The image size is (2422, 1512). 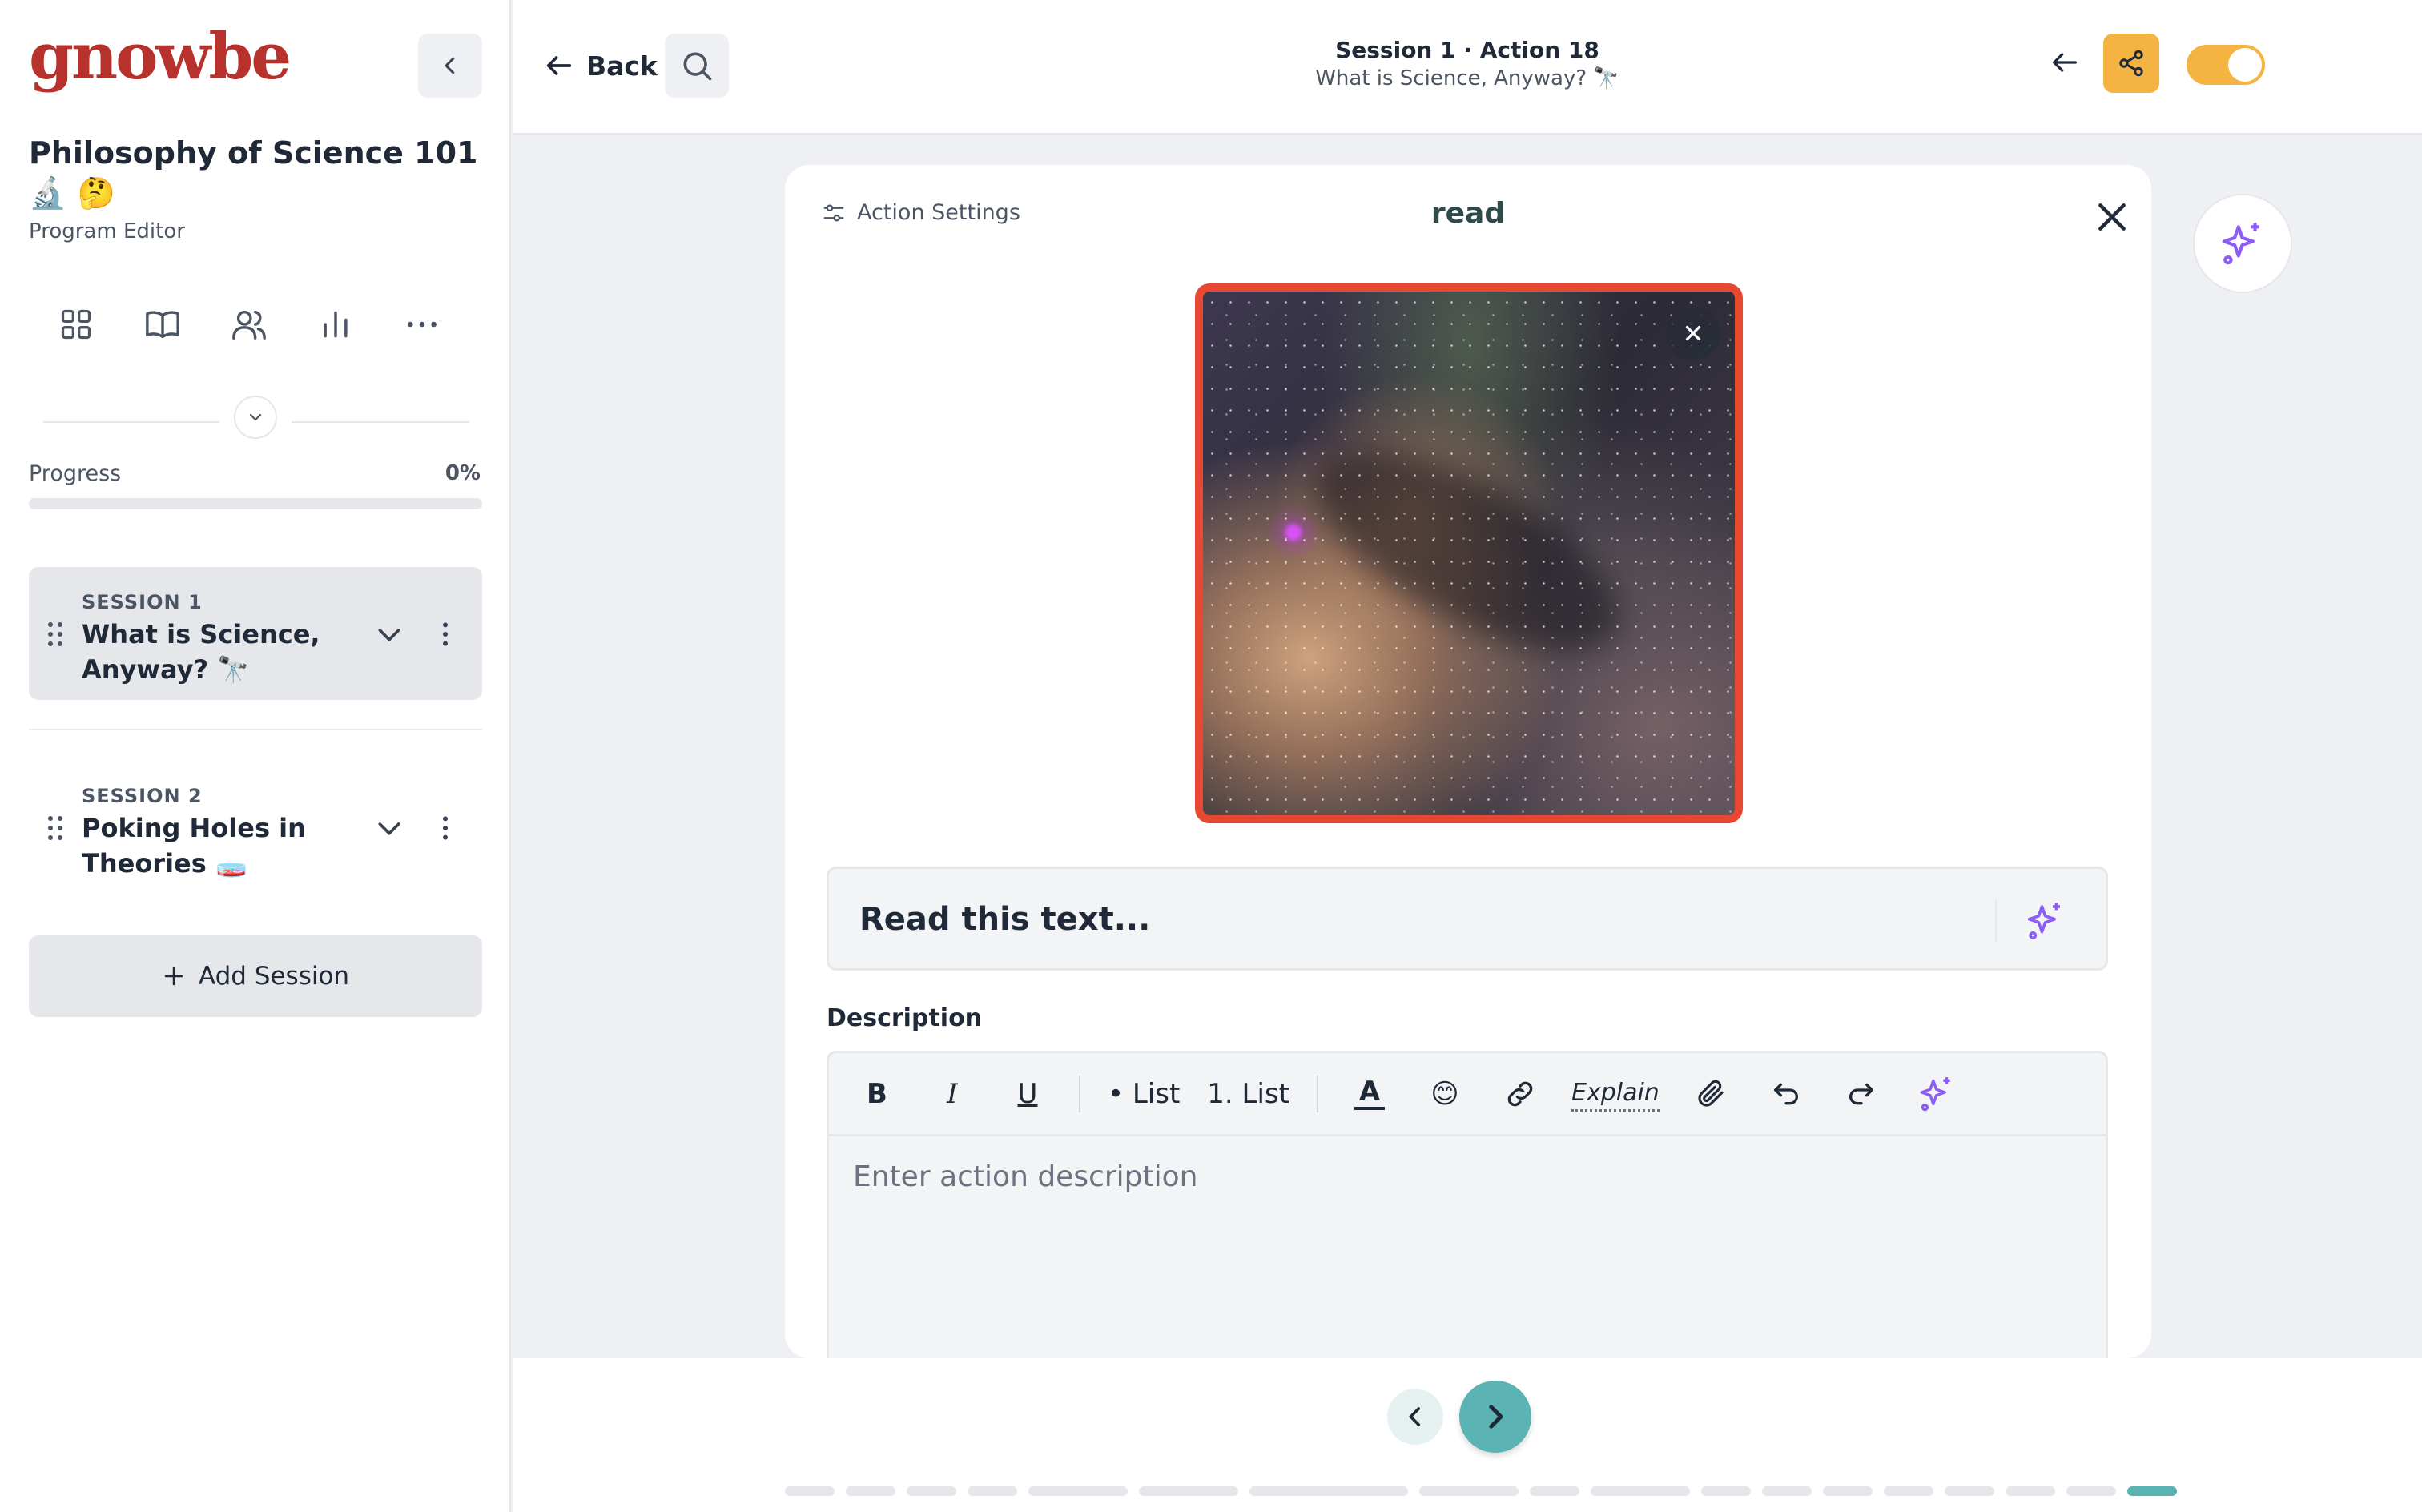 I want to click on share-icon, so click(x=2131, y=63).